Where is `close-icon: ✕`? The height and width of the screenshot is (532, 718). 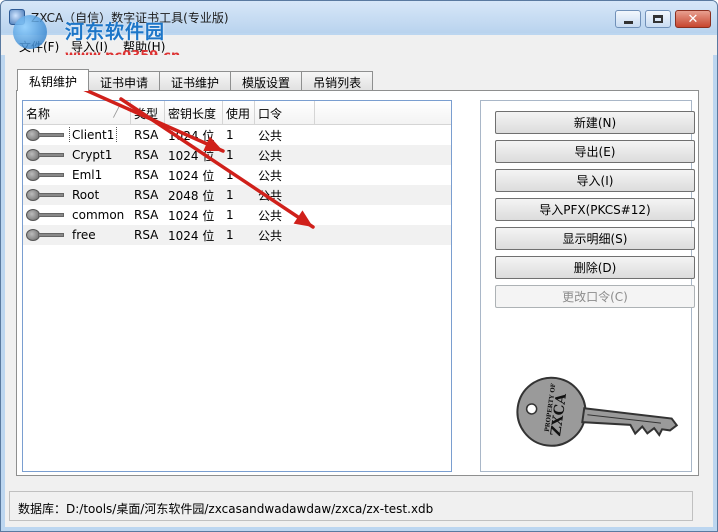 close-icon: ✕ is located at coordinates (693, 19).